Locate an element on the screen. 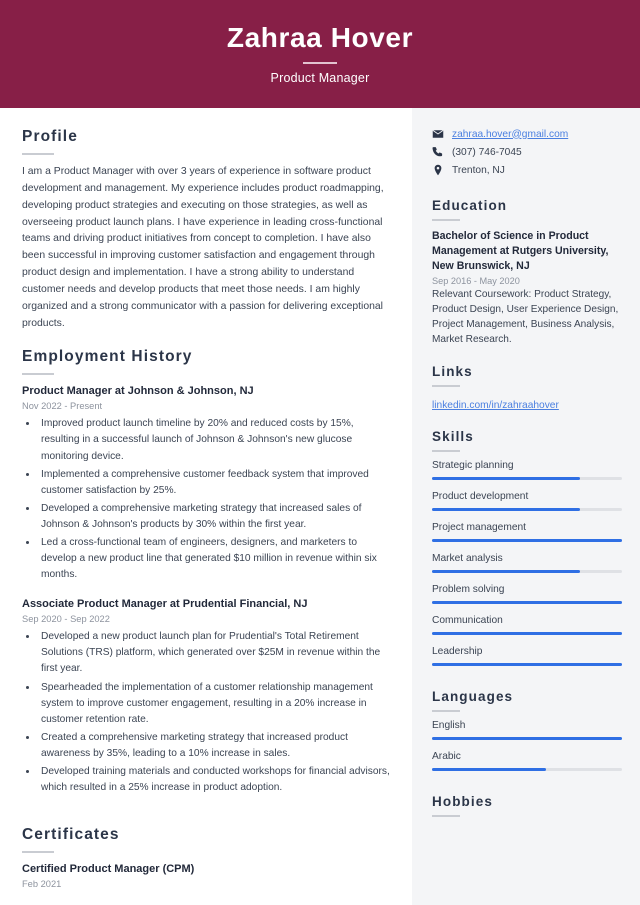 The image size is (640, 905). certificate-date: Feb 2021 is located at coordinates (42, 884).